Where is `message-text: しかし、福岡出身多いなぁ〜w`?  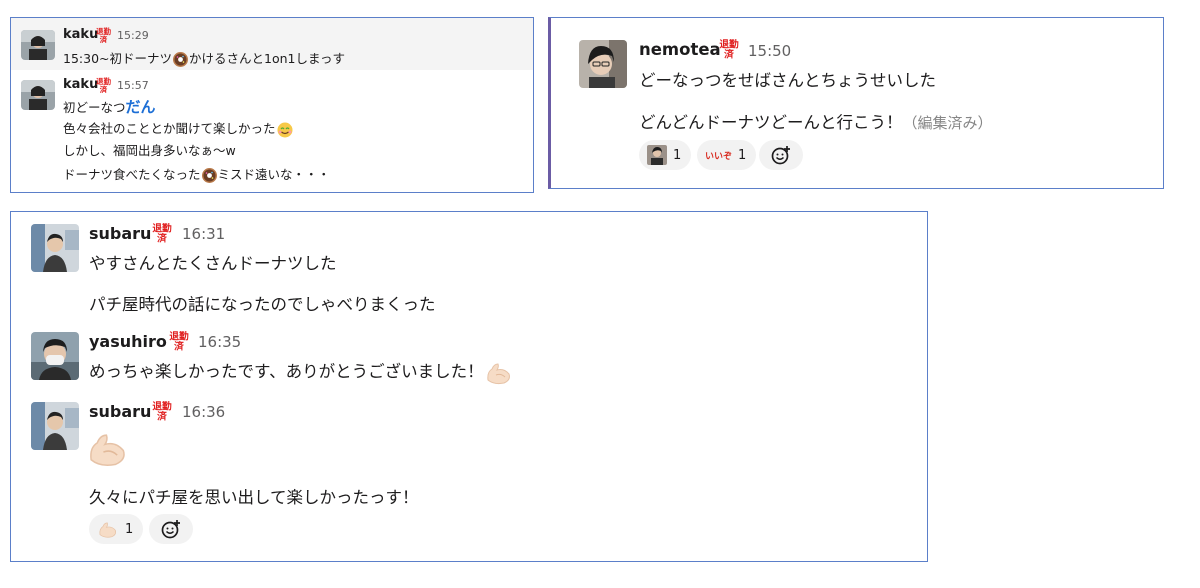
message-text: しかし、福岡出身多いなぁ〜w is located at coordinates (149, 150).